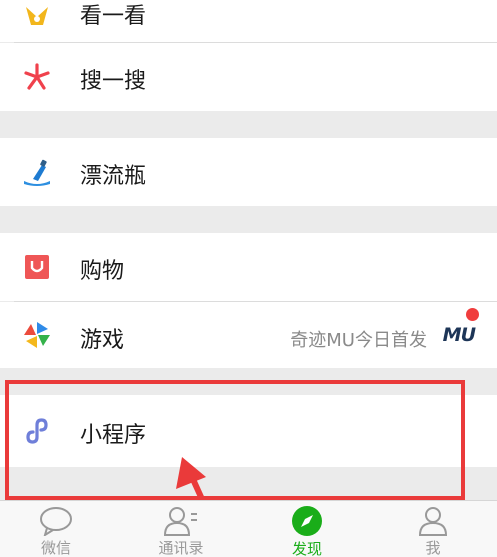  I want to click on game-icon, so click(37, 335).